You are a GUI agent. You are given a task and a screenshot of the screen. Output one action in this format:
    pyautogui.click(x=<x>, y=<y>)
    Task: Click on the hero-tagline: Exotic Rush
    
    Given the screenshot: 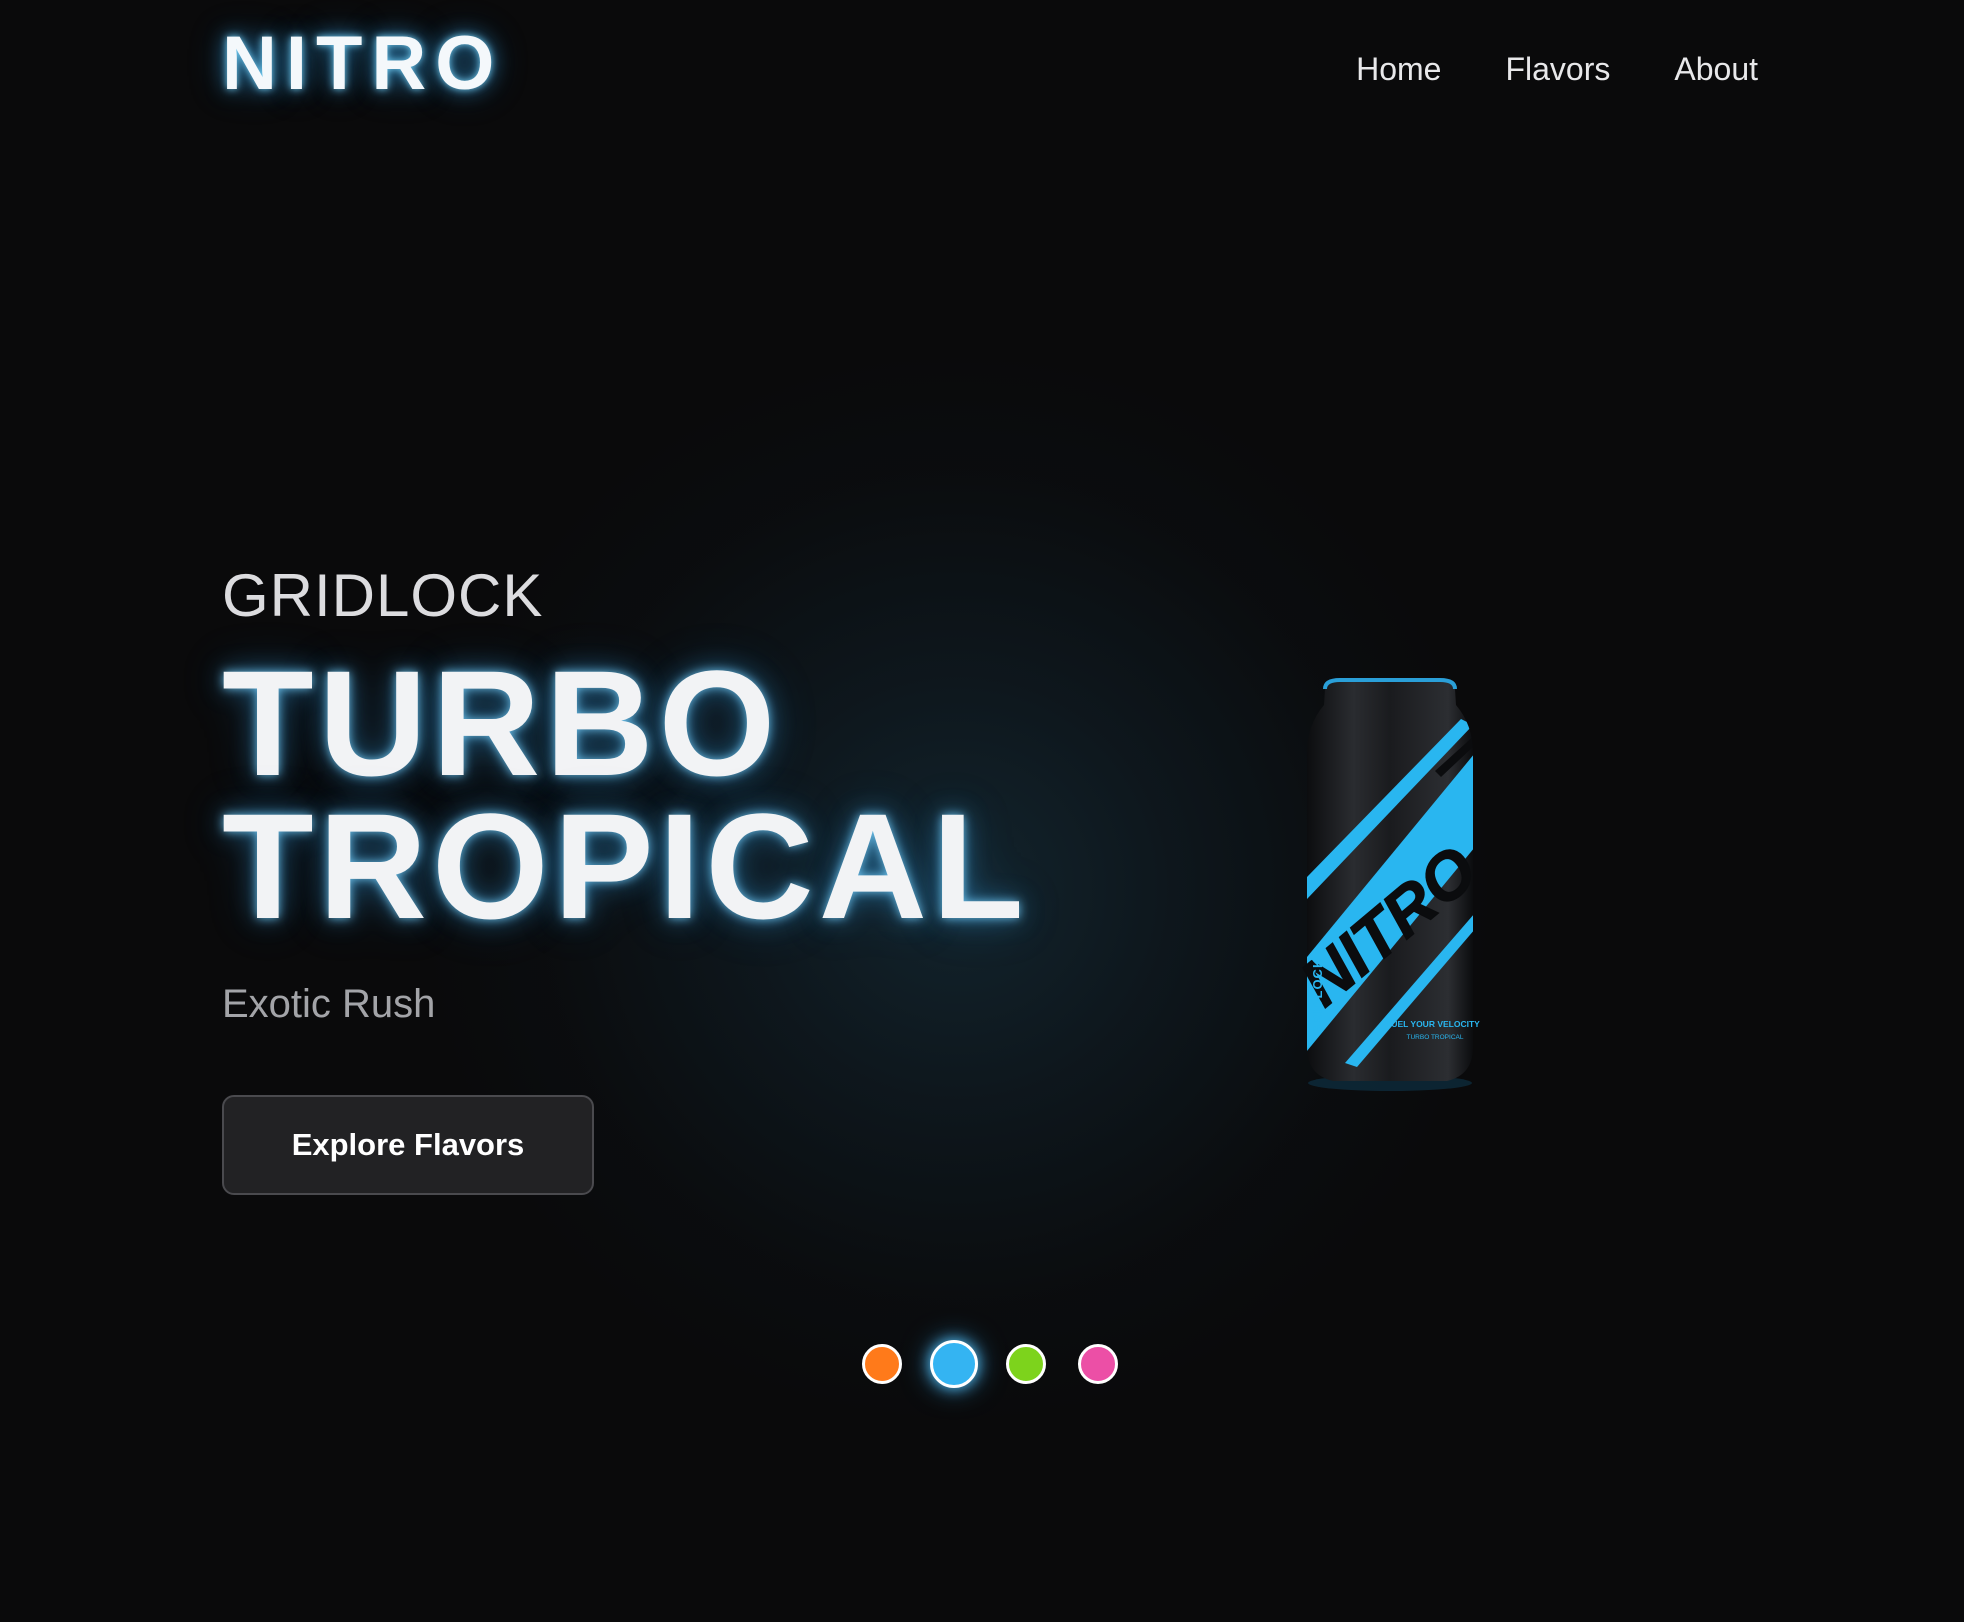 What is the action you would take?
    pyautogui.click(x=329, y=1004)
    